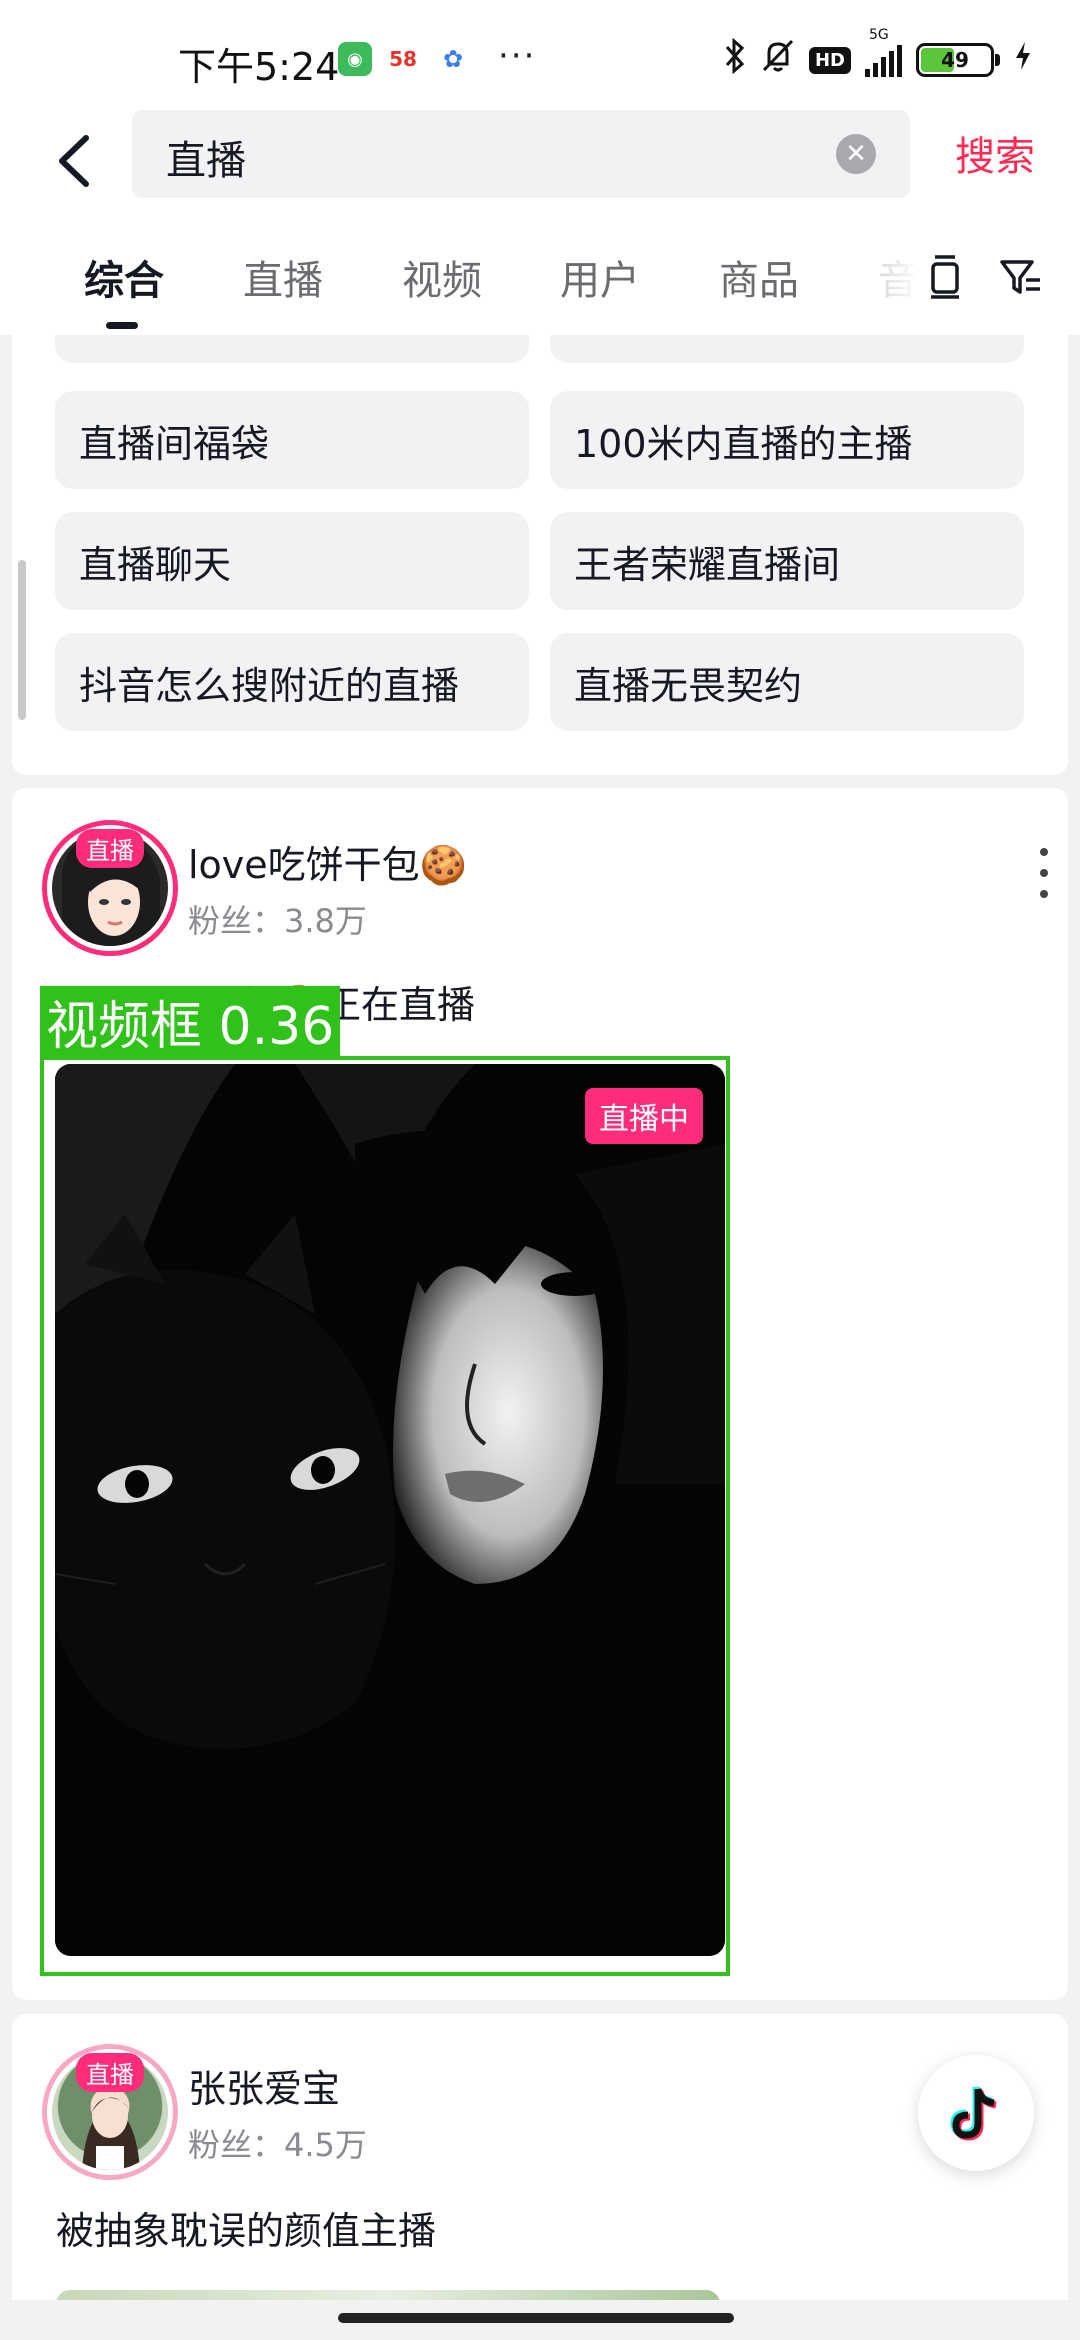  I want to click on result-description: 被抽象耽误的颜值主播, so click(246, 2231).